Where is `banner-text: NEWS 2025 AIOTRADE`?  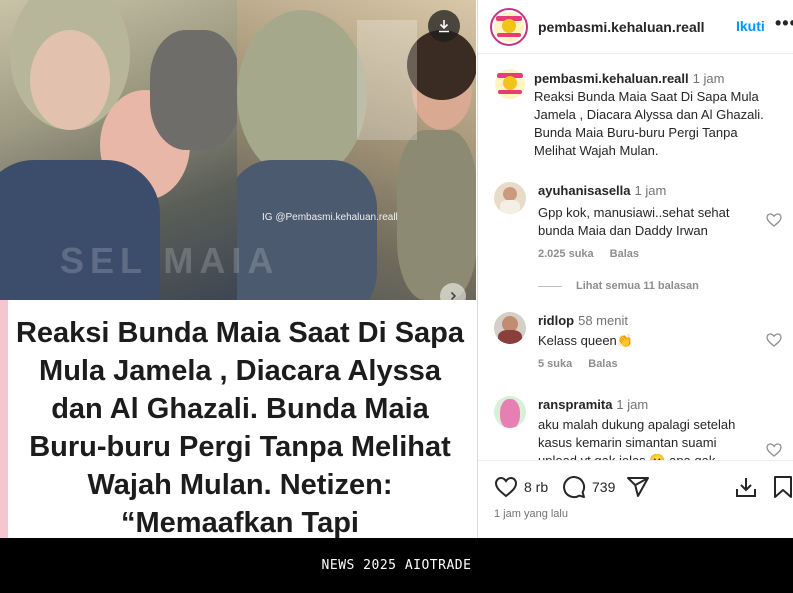 banner-text: NEWS 2025 AIOTRADE is located at coordinates (396, 565).